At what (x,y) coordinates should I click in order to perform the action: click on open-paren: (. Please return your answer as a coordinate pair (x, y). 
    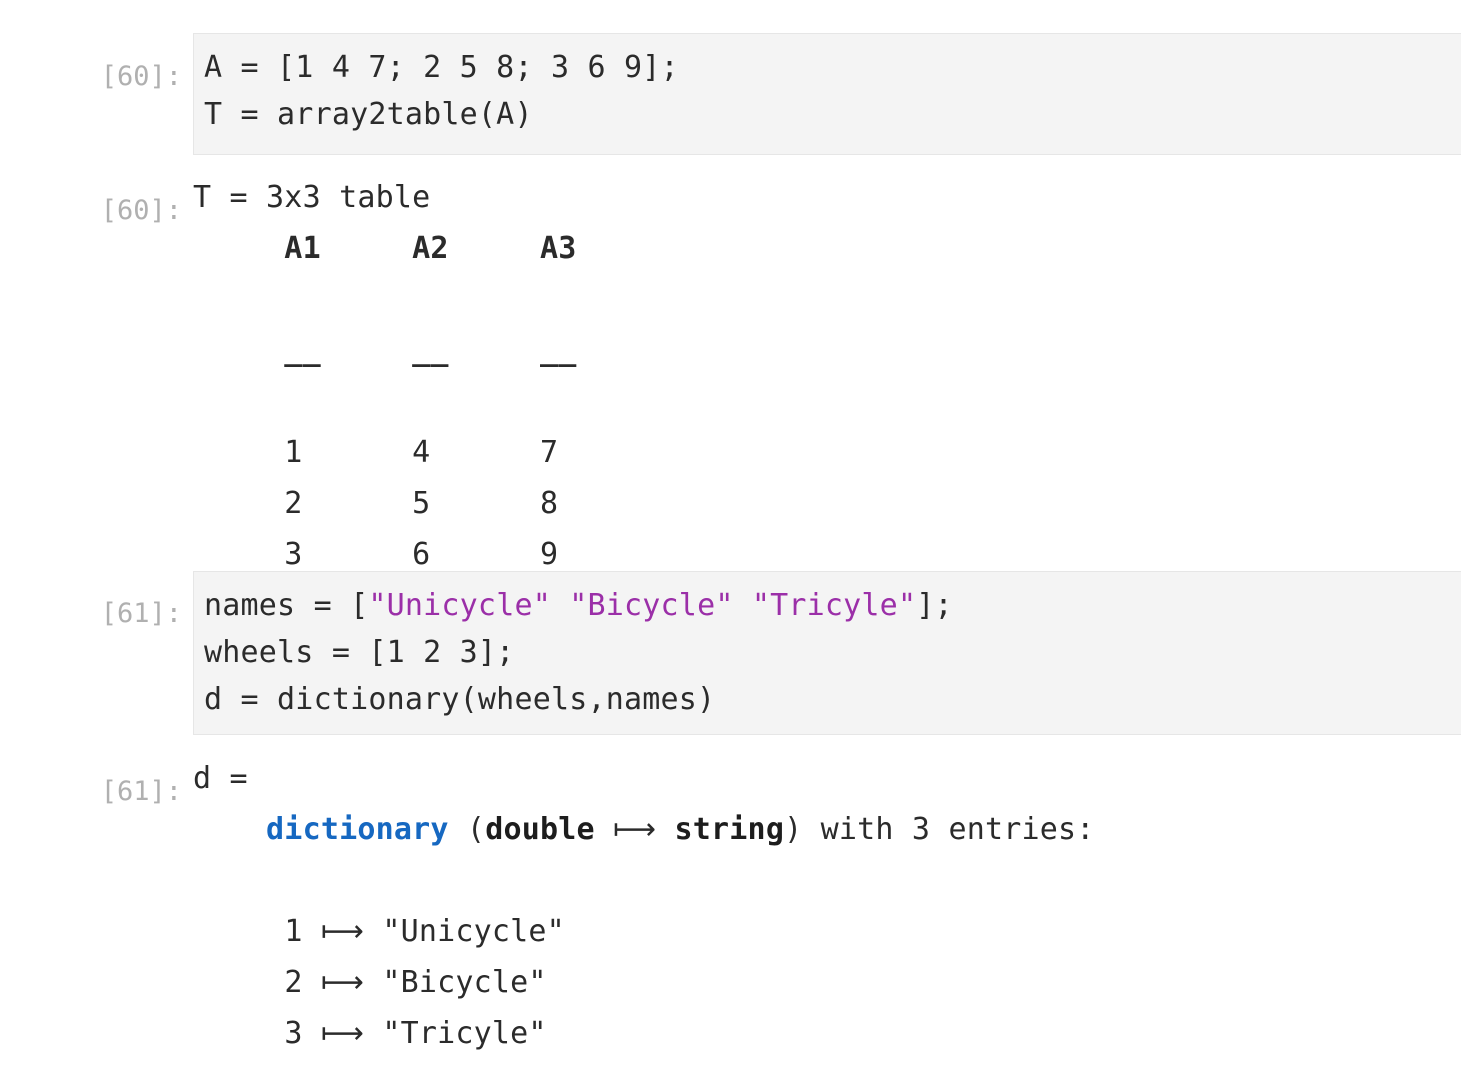
    Looking at the image, I should click on (467, 829).